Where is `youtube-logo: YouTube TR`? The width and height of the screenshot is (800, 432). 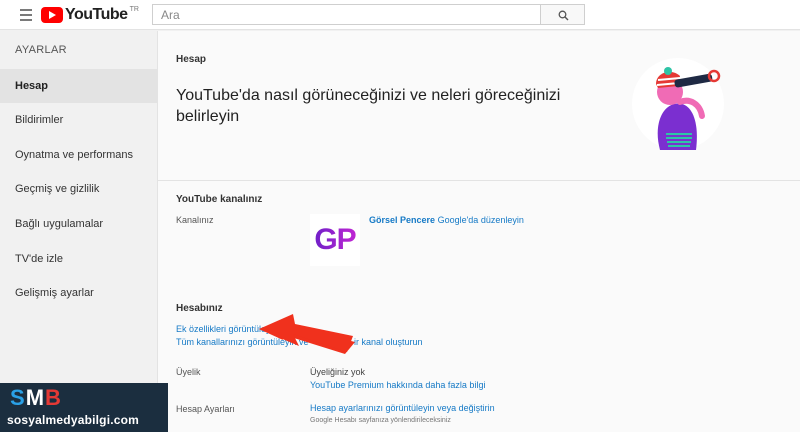 youtube-logo: YouTube TR is located at coordinates (90, 15).